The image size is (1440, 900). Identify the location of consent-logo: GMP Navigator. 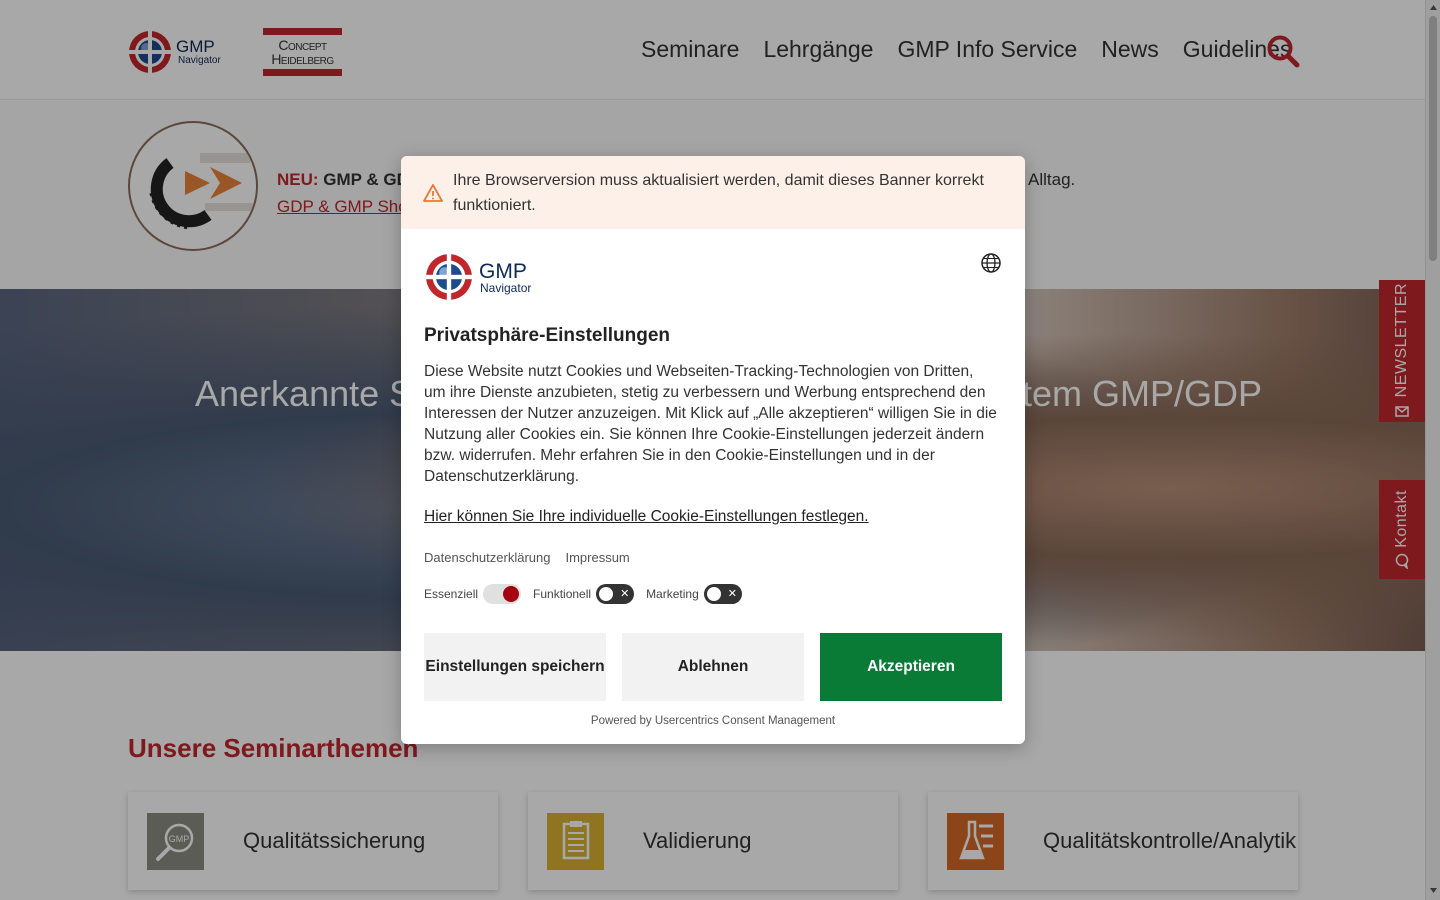
(478, 277).